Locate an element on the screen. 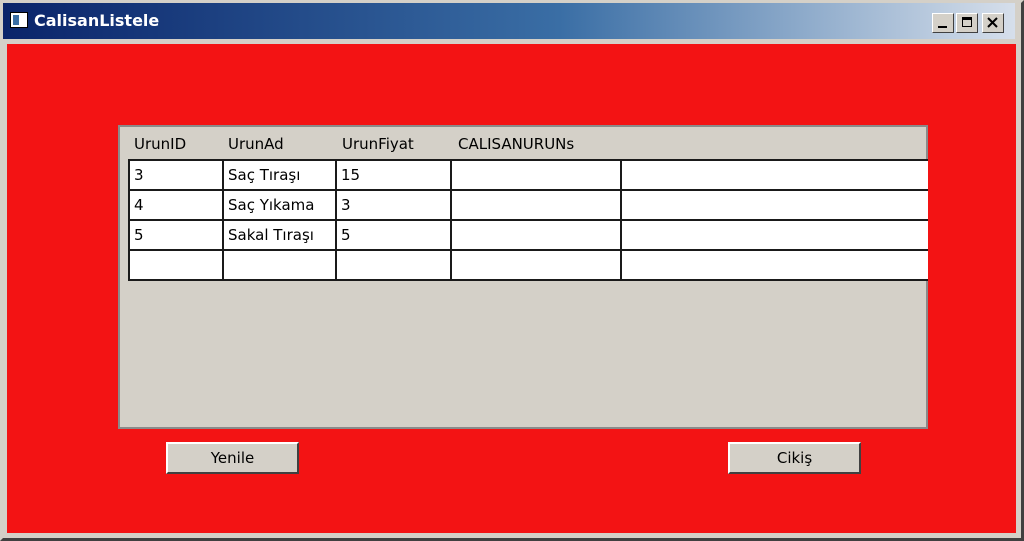 The image size is (1024, 541). cell-urunid is located at coordinates (176, 265).